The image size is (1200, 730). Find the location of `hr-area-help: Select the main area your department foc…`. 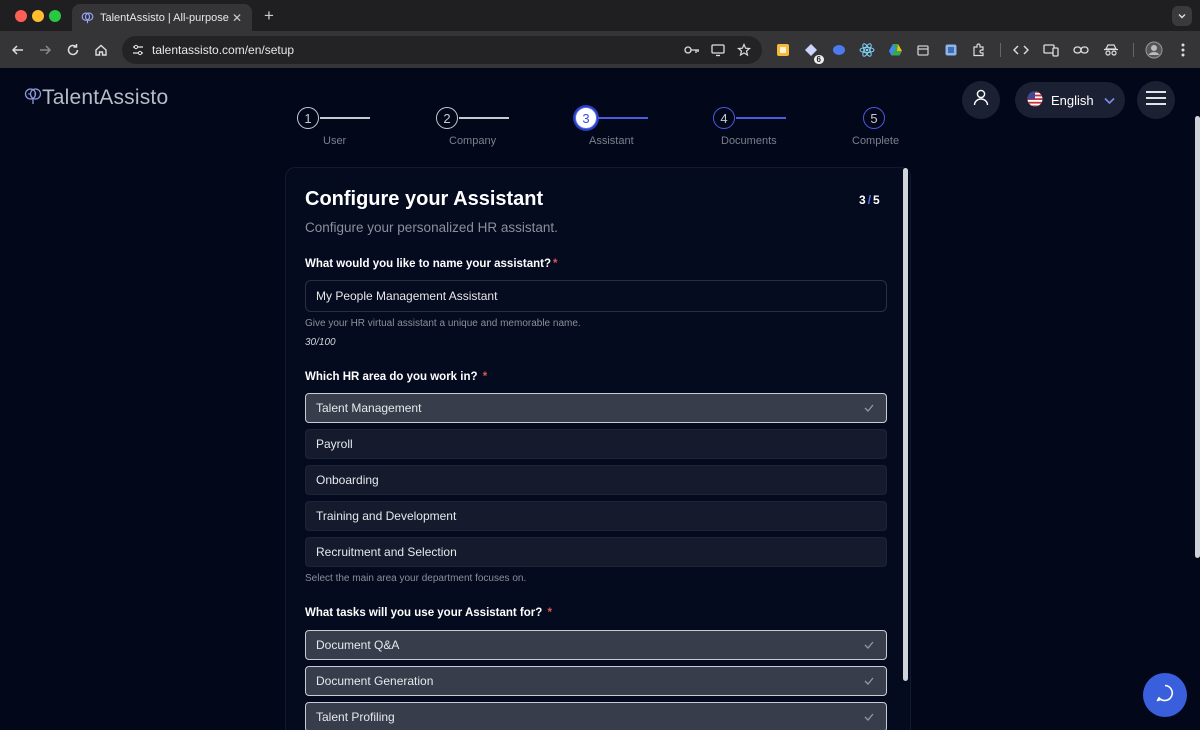

hr-area-help: Select the main area your department foc… is located at coordinates (416, 578).